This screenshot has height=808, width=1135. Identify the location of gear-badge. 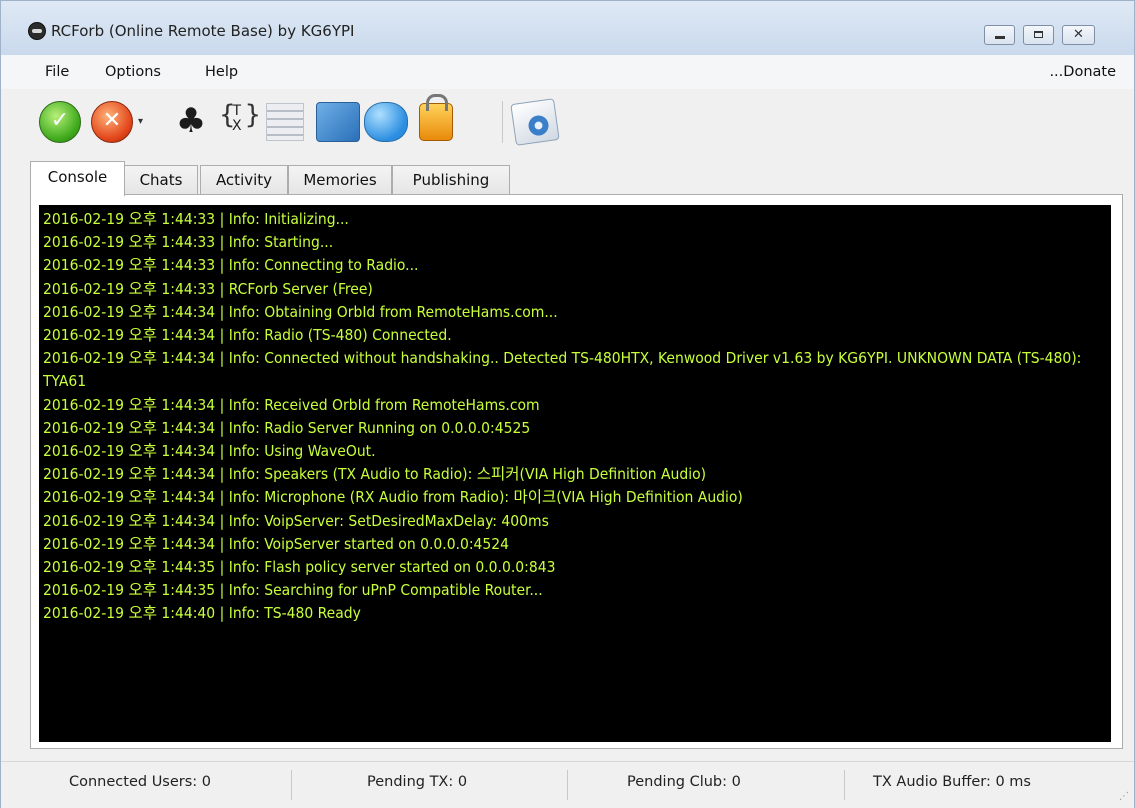
(538, 125).